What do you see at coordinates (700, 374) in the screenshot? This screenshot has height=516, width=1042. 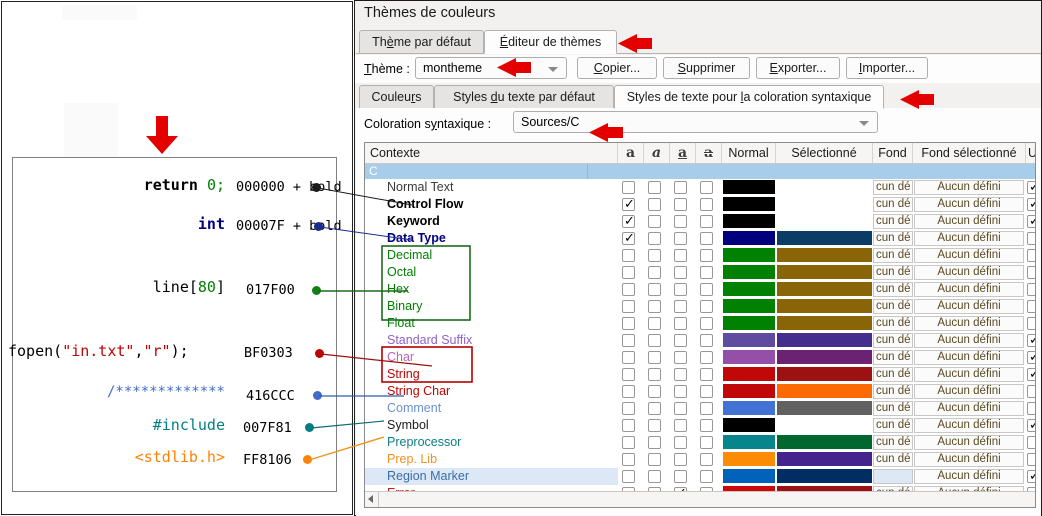 I see `table-row: String cun déAucun défini ✓` at bounding box center [700, 374].